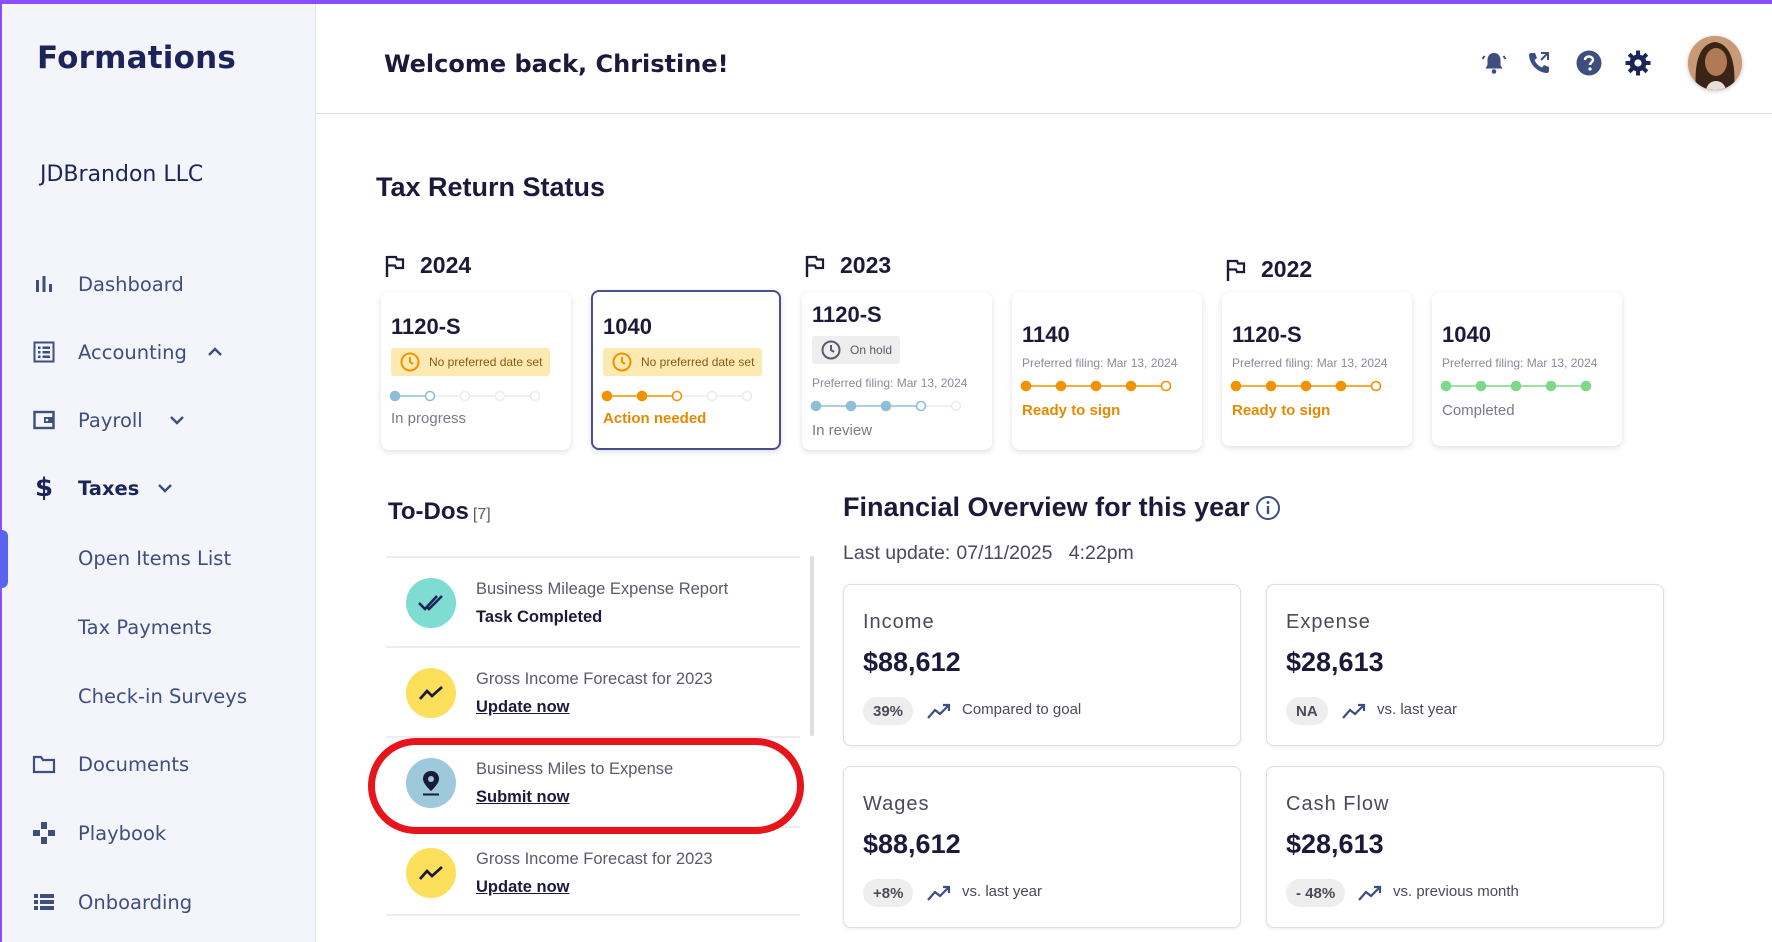 This screenshot has width=1772, height=942. What do you see at coordinates (1494, 63) in the screenshot?
I see `bell-alert-icon` at bounding box center [1494, 63].